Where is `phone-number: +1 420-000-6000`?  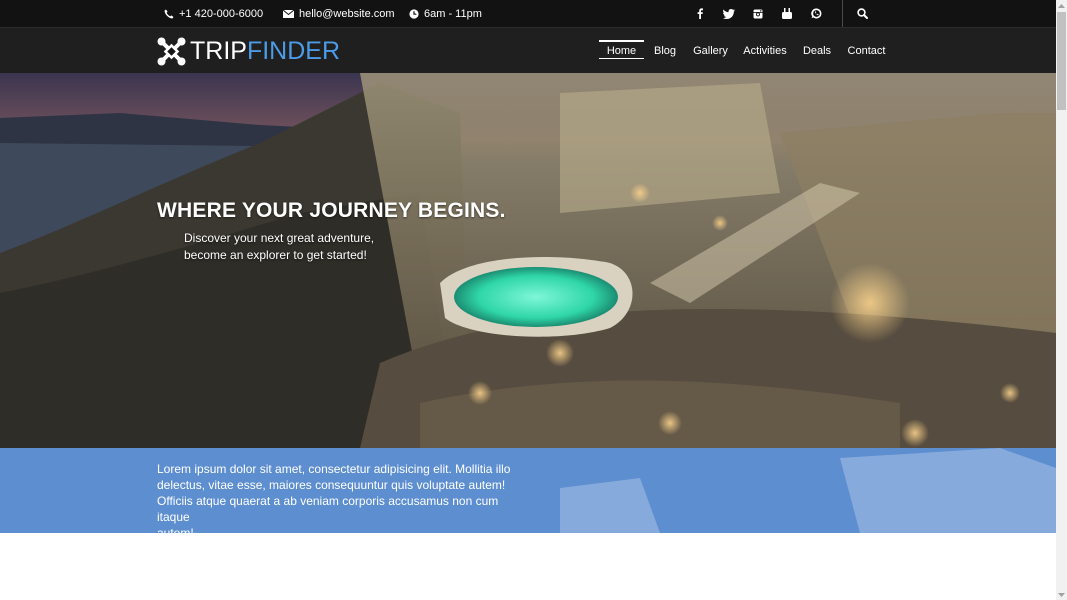
phone-number: +1 420-000-6000 is located at coordinates (221, 13).